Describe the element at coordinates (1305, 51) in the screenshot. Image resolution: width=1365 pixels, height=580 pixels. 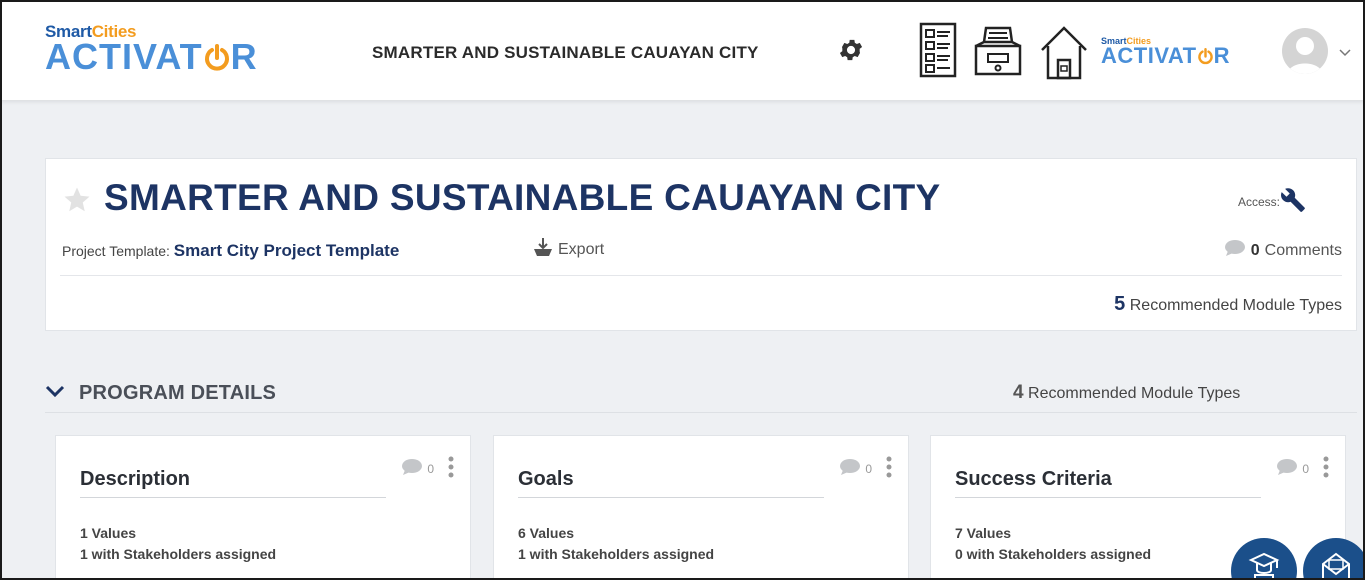
I see `user-avatar` at that location.